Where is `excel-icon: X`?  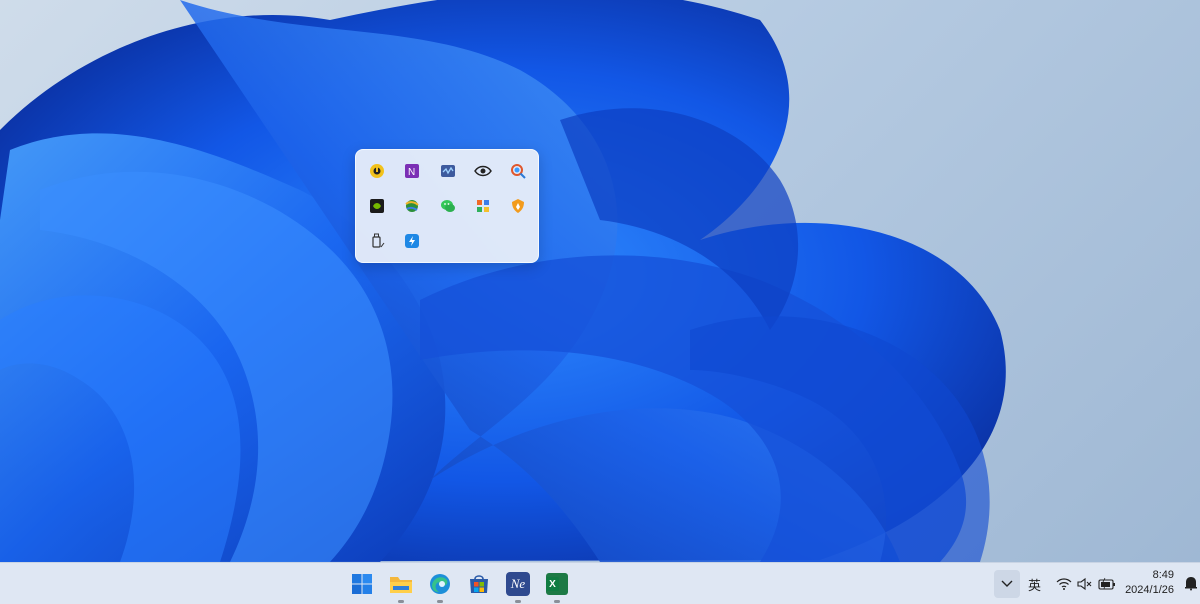 excel-icon: X is located at coordinates (557, 584).